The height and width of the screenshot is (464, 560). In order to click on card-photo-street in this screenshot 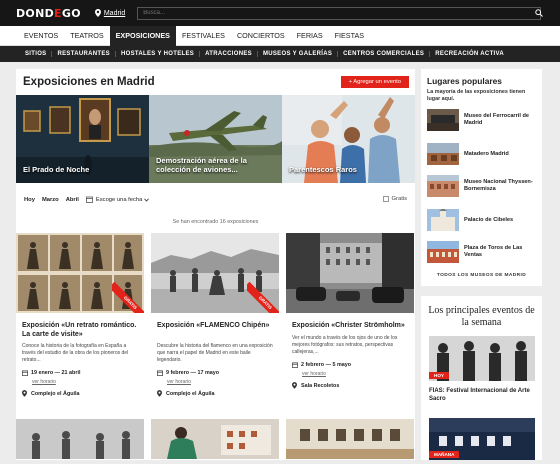, I will do `click(350, 273)`.